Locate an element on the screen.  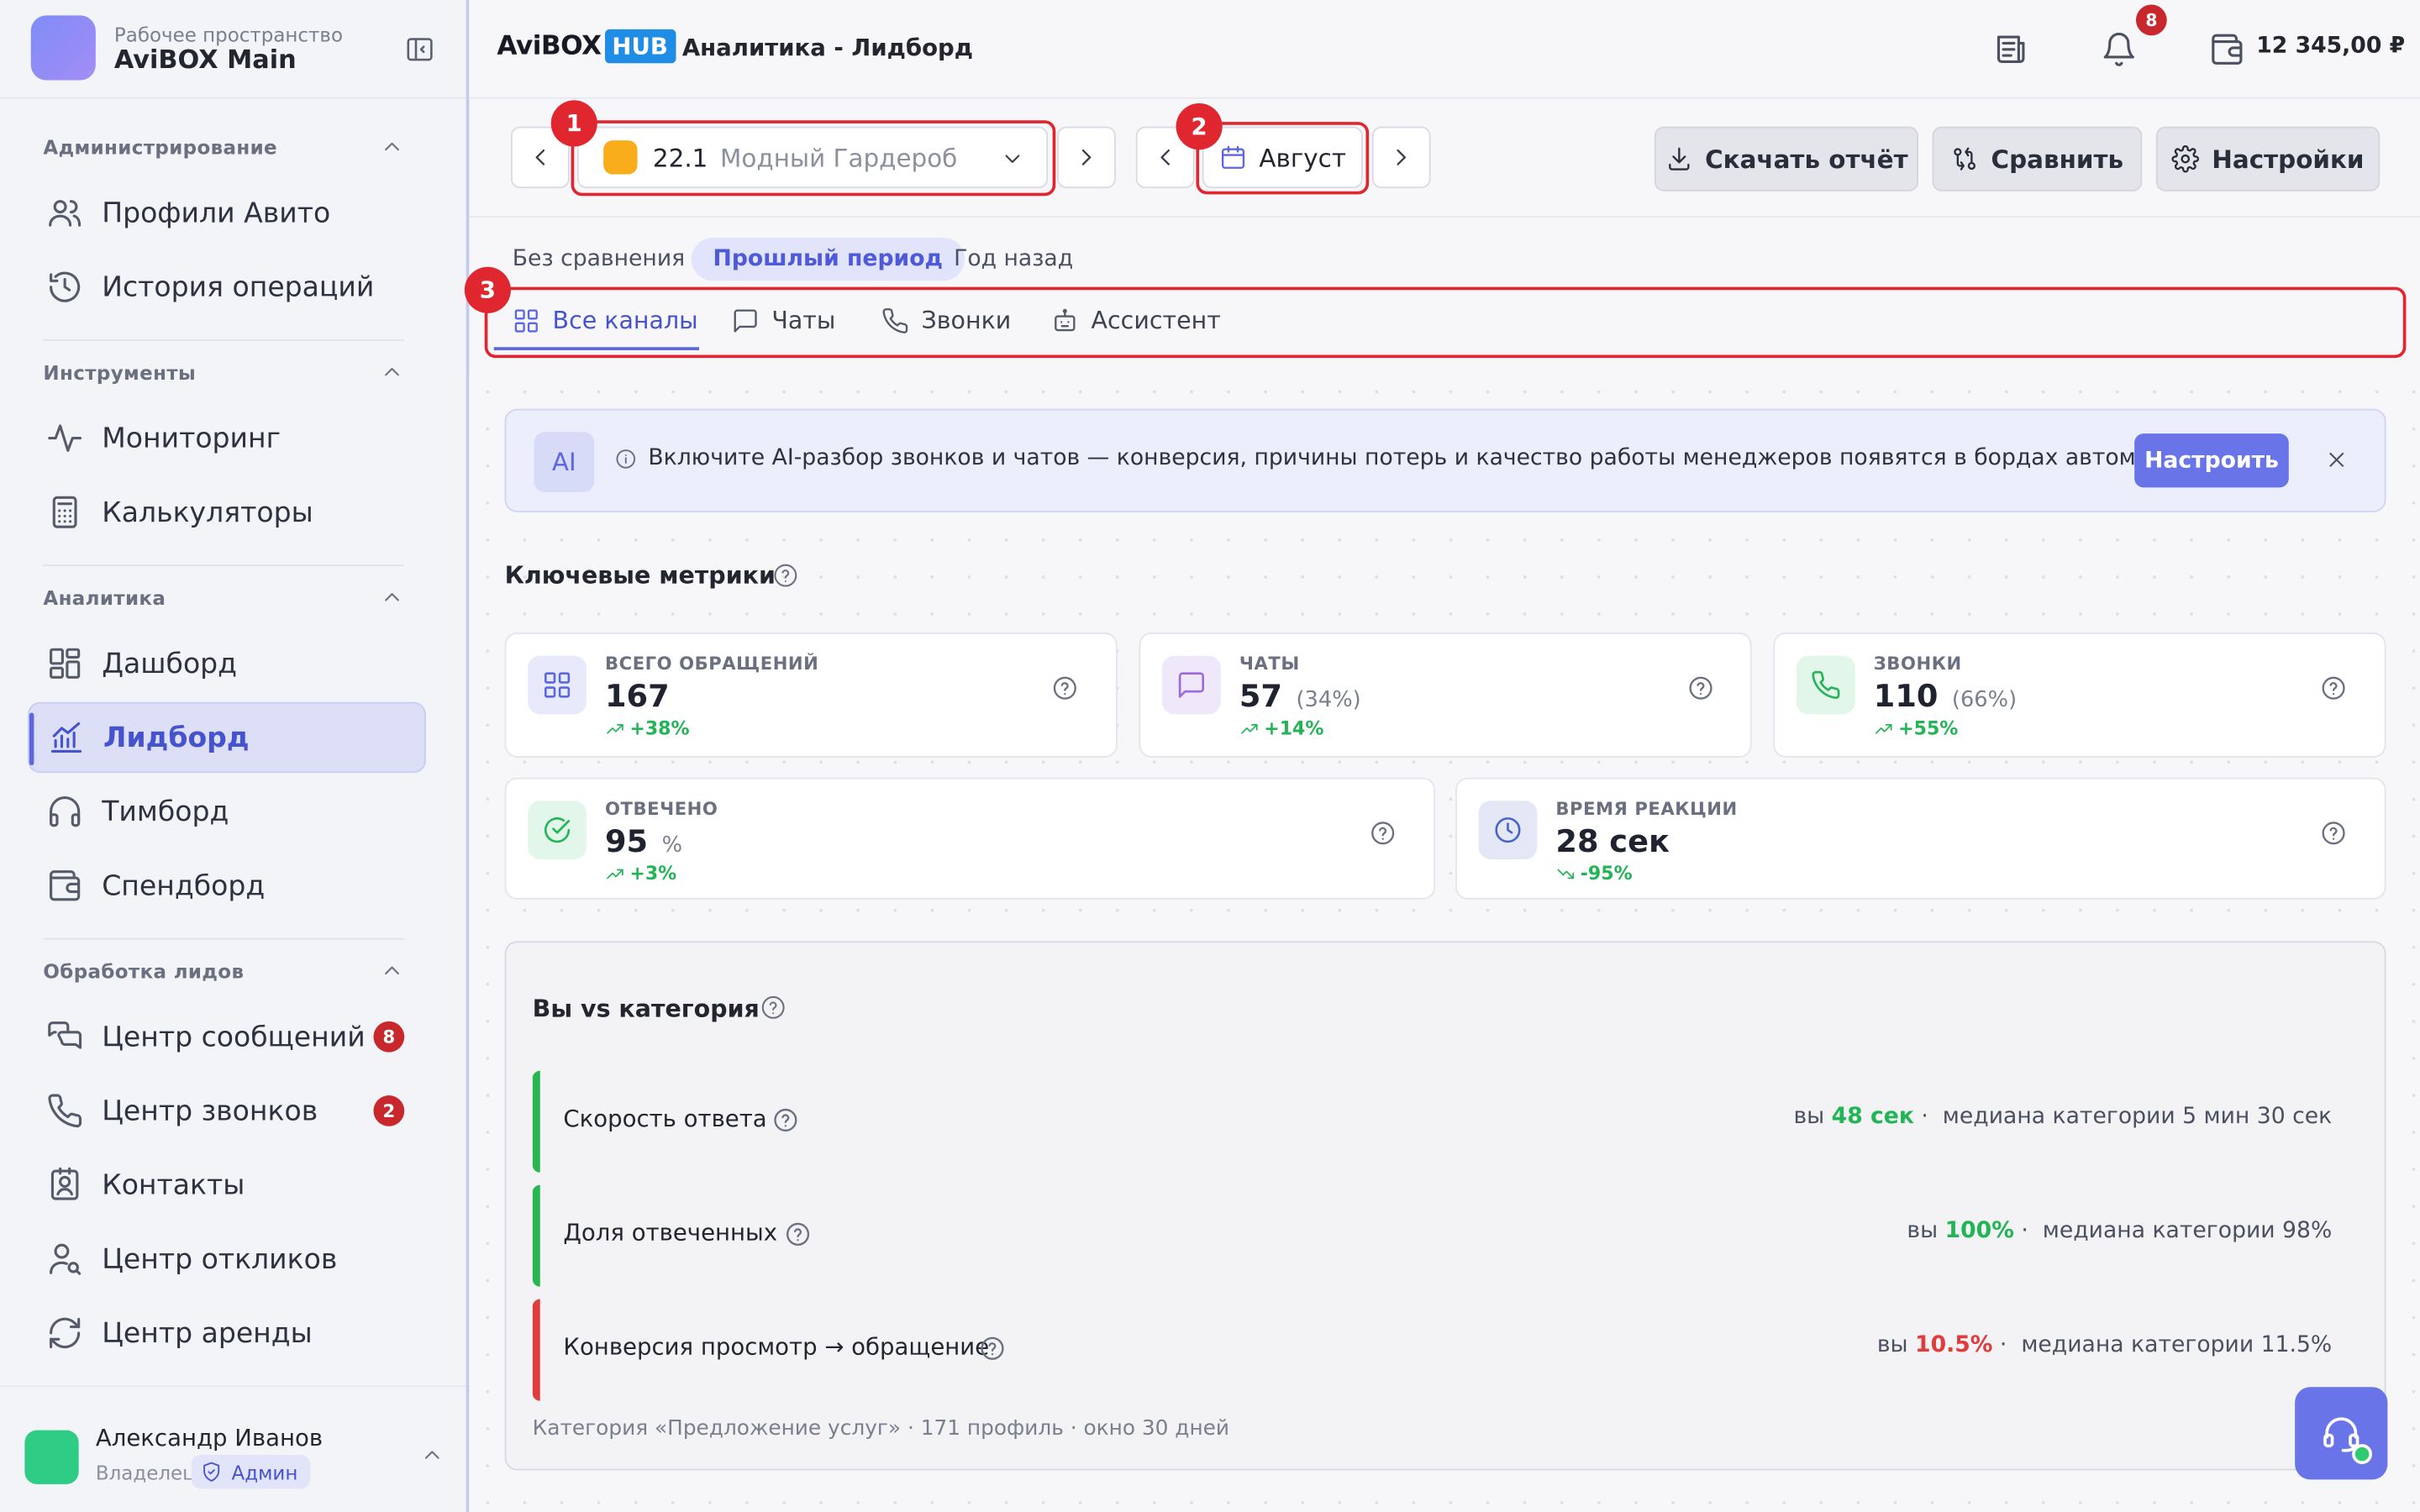
sidebar-item-calls: Центр звонков 2 is located at coordinates (227, 1110).